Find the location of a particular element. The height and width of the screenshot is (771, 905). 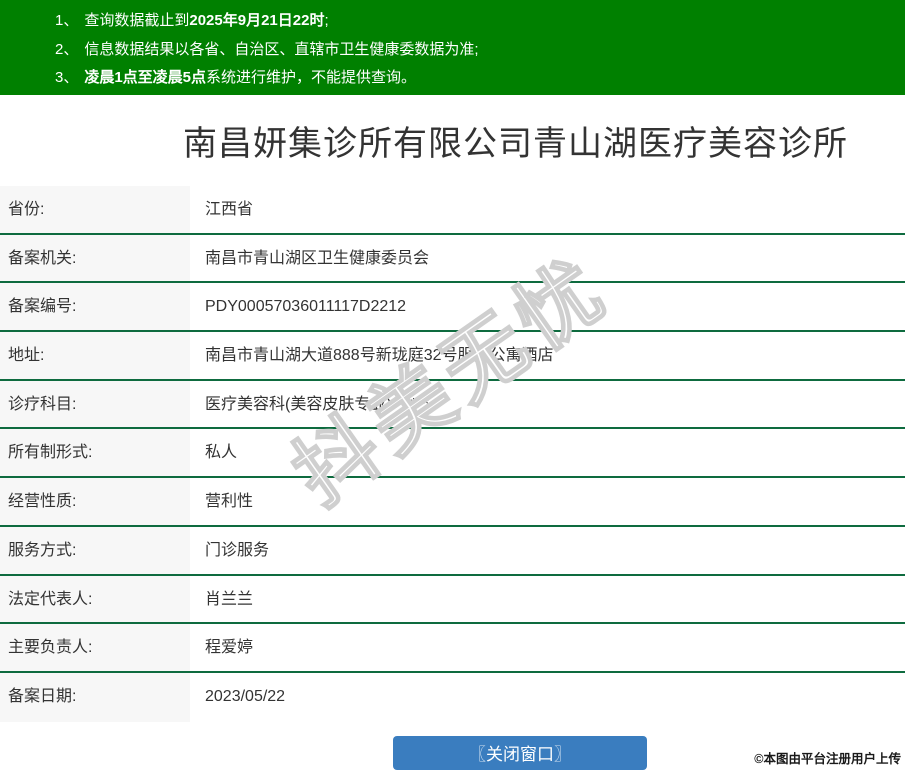

row-value: 营利性 is located at coordinates (547, 501).